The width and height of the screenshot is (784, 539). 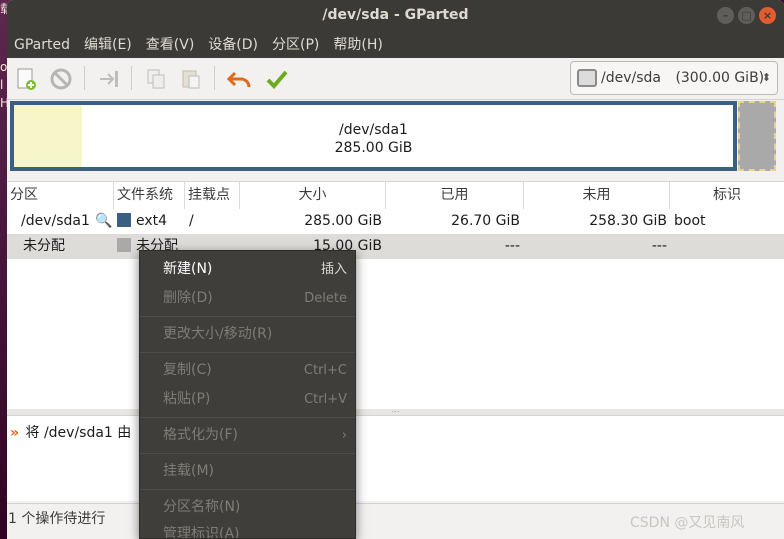 What do you see at coordinates (674, 78) in the screenshot?
I see `device-selector: /dev/sda (300.00 GiB) ⬍` at bounding box center [674, 78].